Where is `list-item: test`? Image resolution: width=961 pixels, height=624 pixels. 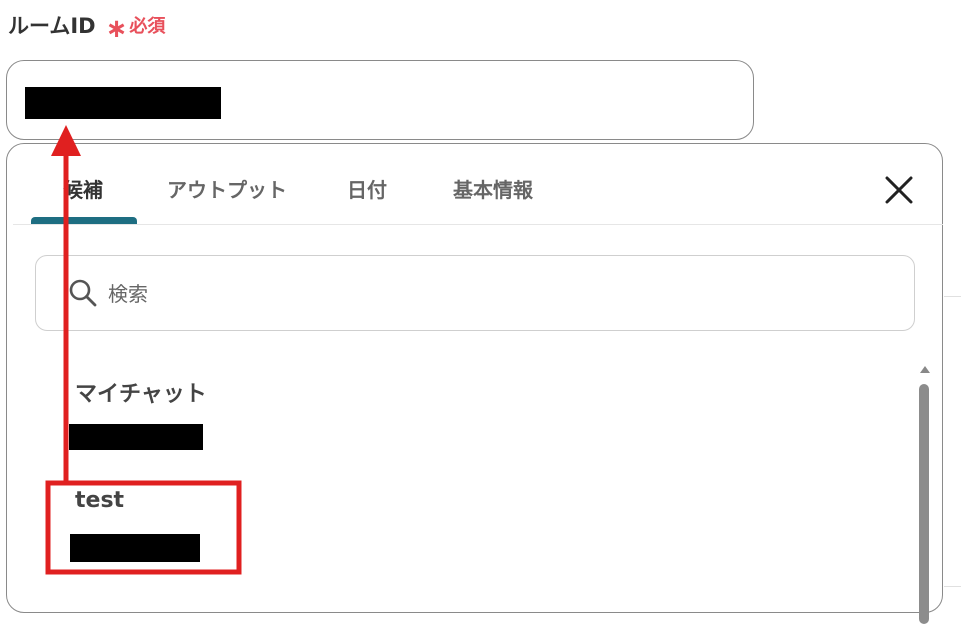
list-item: test is located at coordinates (217, 533).